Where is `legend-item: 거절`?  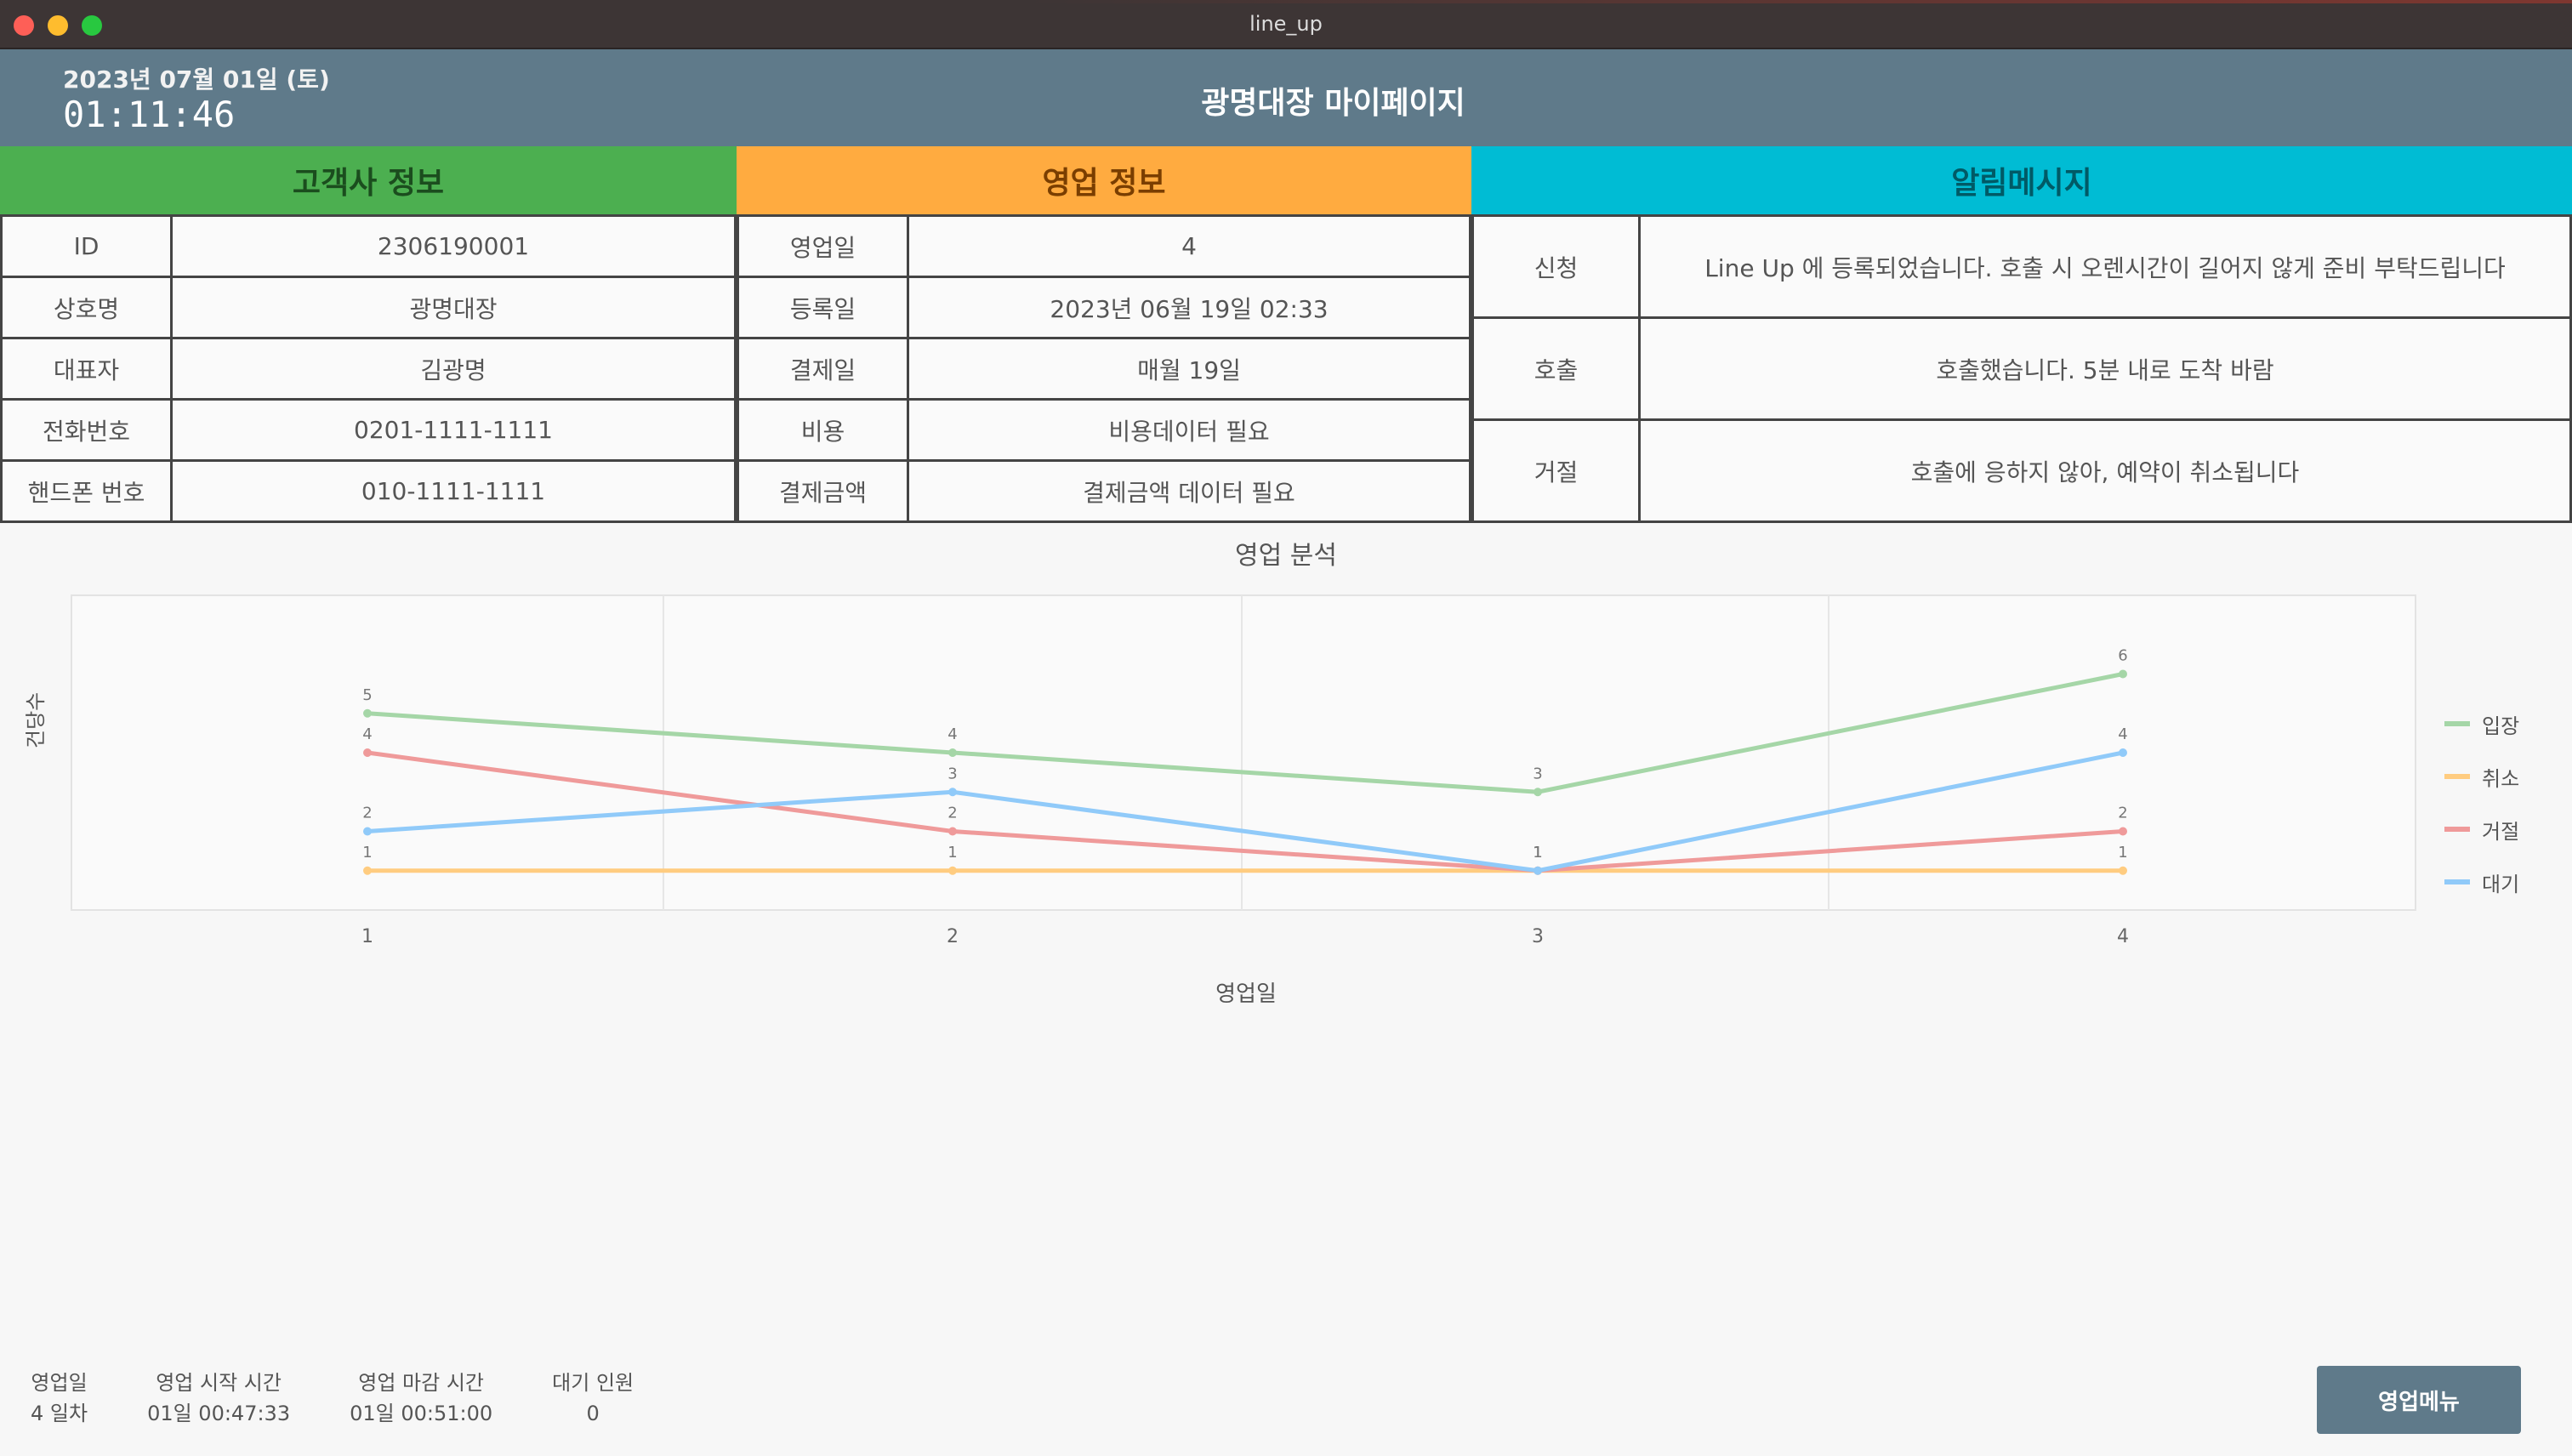 legend-item: 거절 is located at coordinates (2482, 829).